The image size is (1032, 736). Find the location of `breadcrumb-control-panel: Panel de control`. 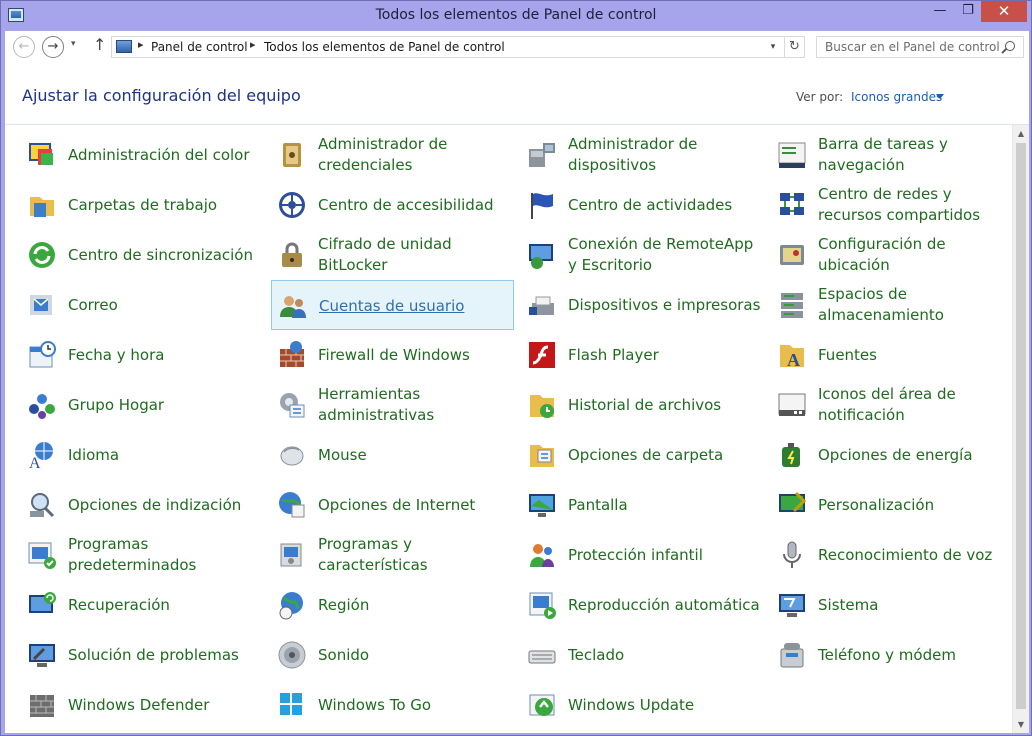

breadcrumb-control-panel: Panel de control is located at coordinates (199, 47).